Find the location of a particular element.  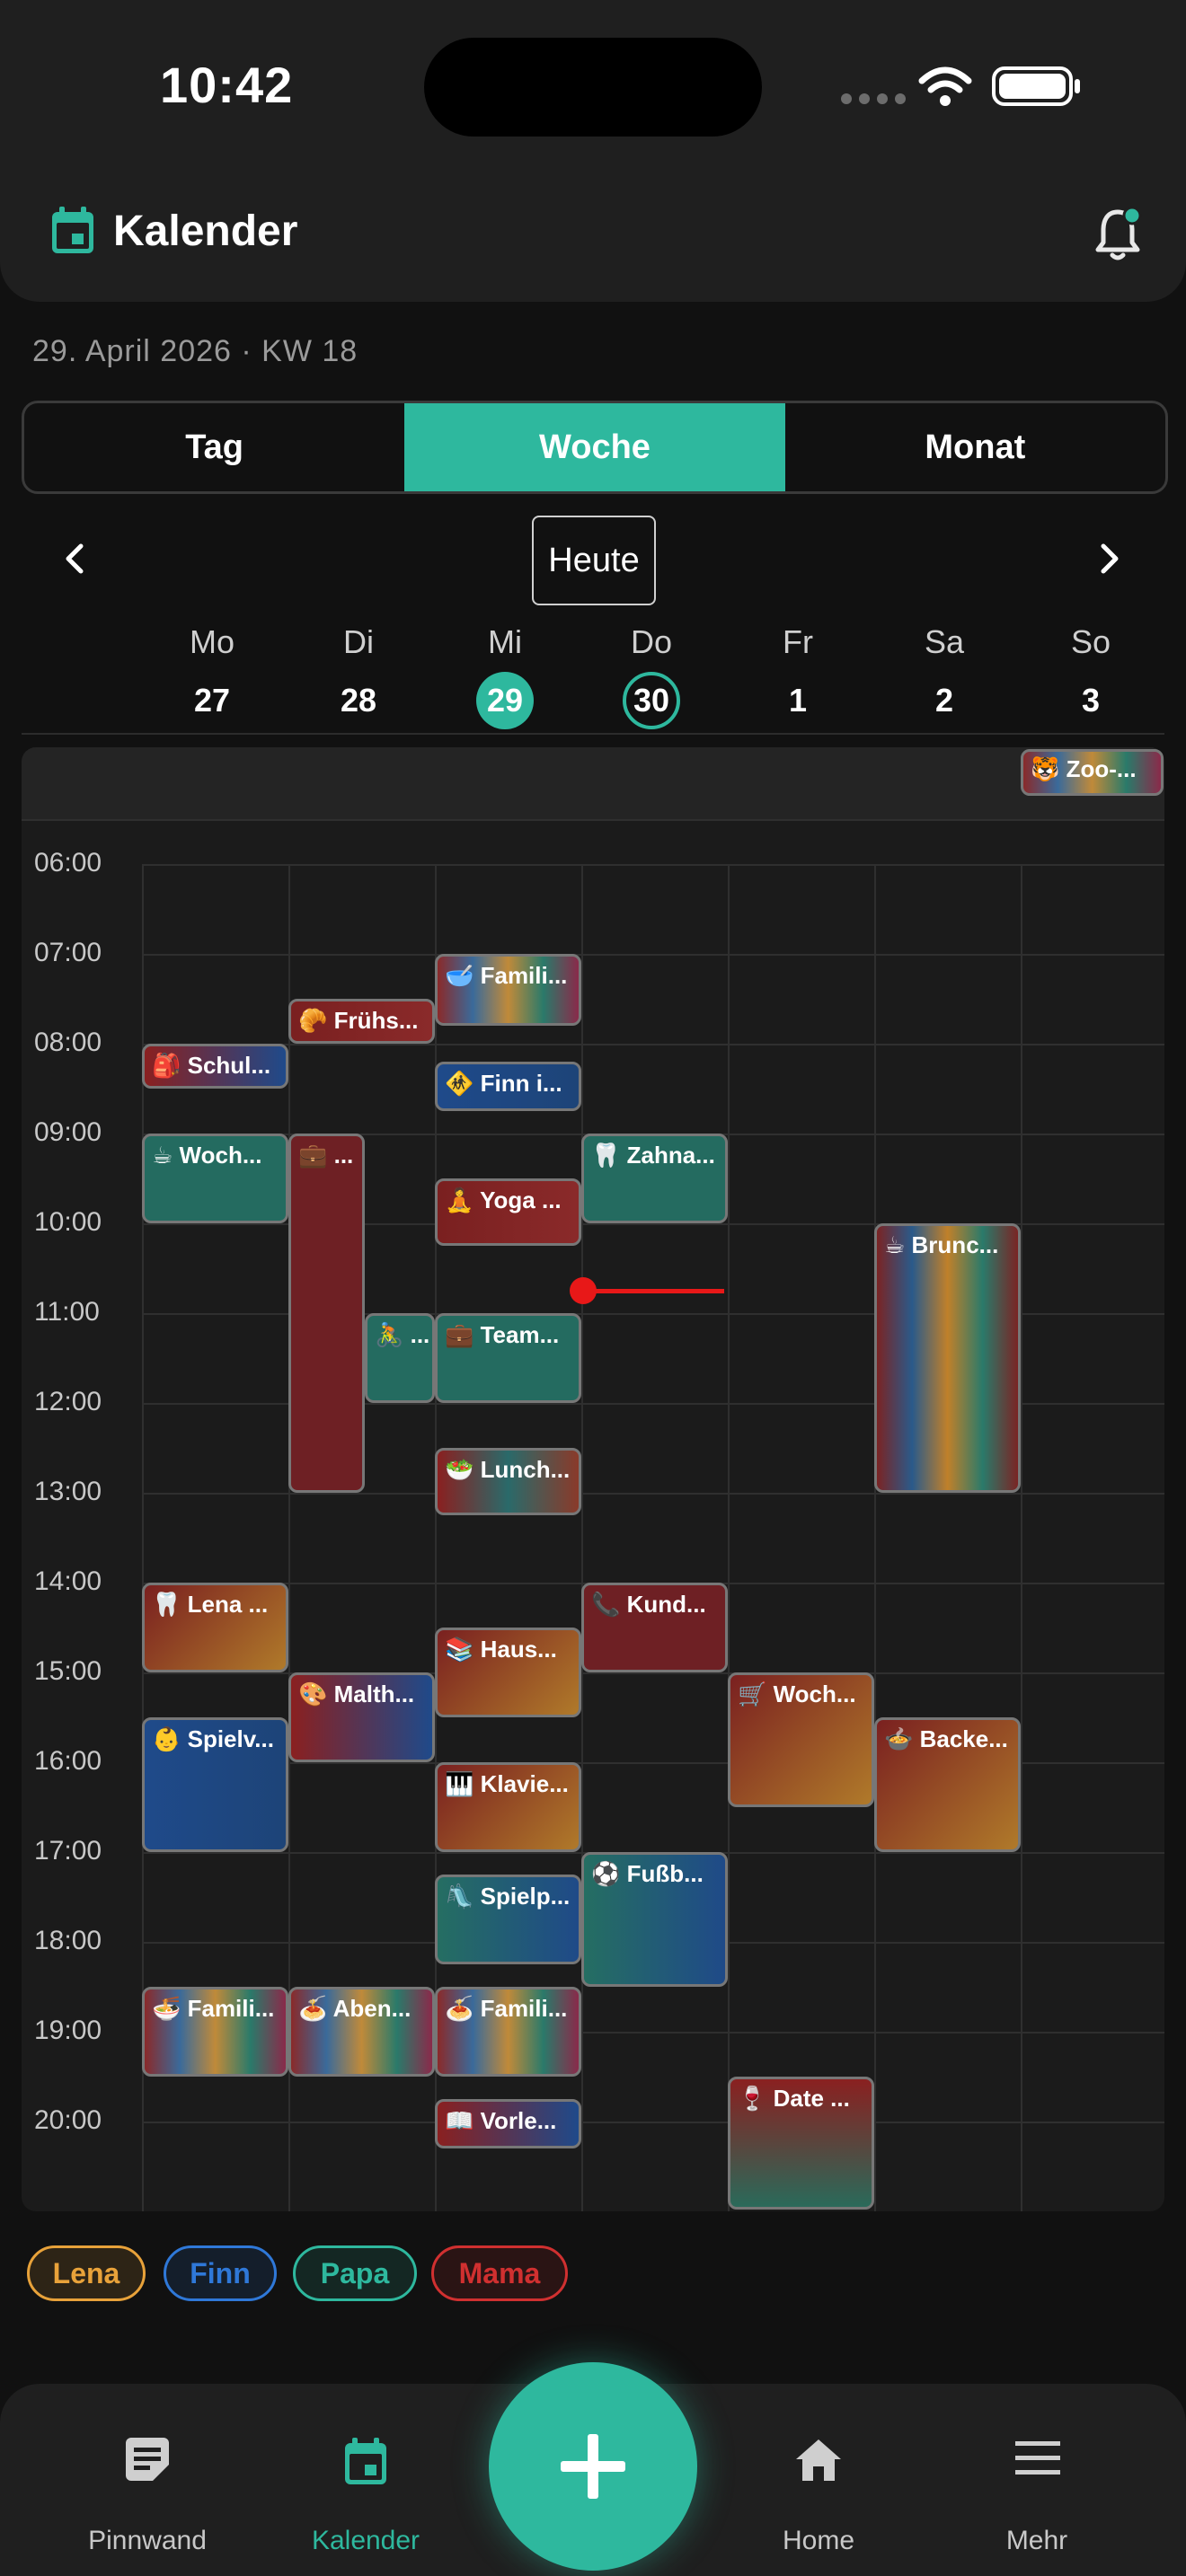

hour-label: 08:00 is located at coordinates (68, 1042).